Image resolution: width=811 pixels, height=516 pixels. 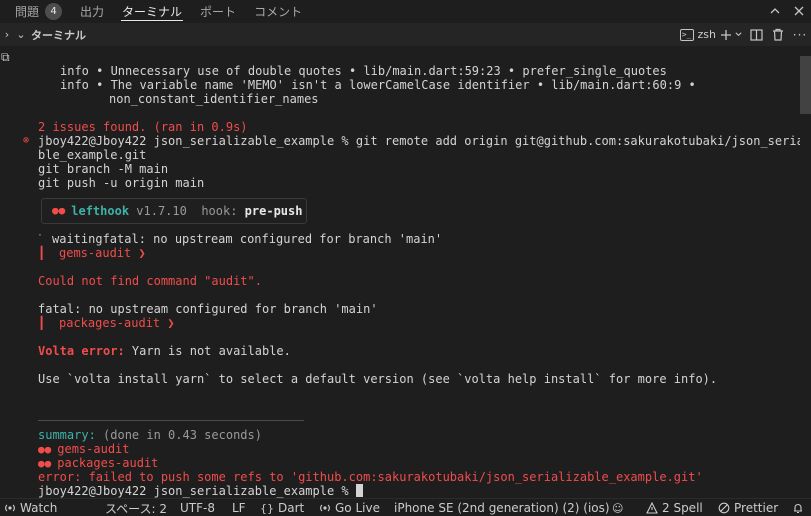 I want to click on status-copilot: ☺, so click(x=617, y=507).